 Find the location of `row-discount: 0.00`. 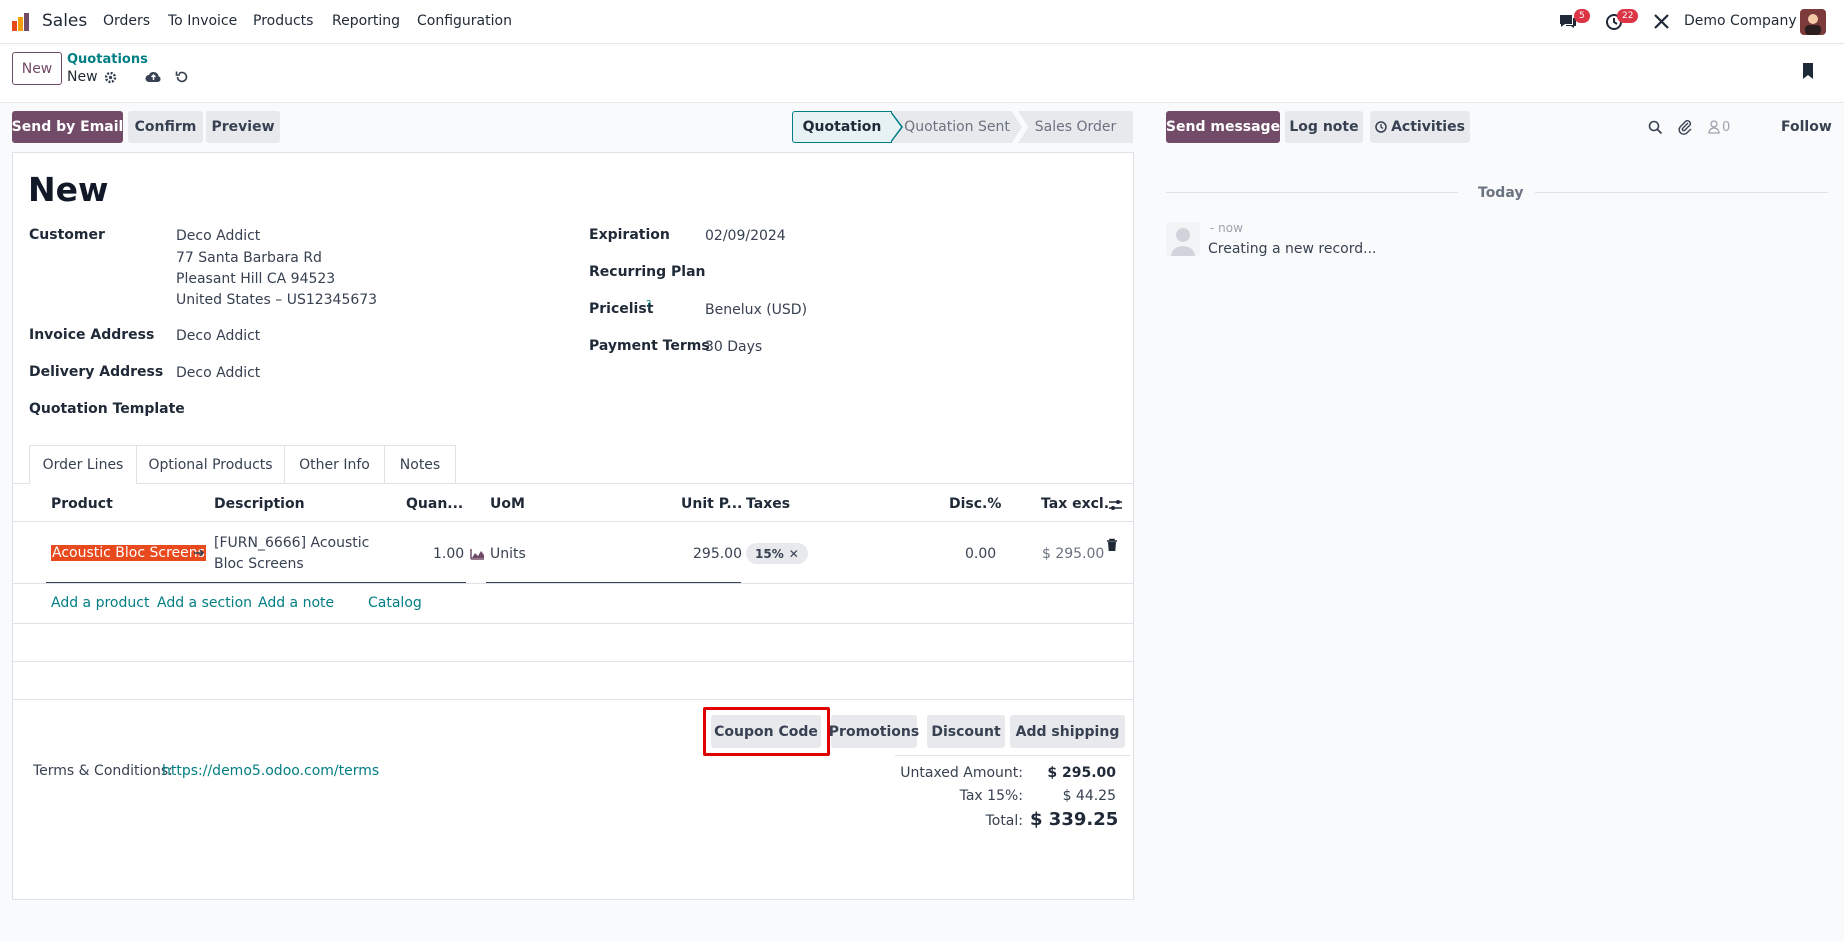

row-discount: 0.00 is located at coordinates (980, 554).